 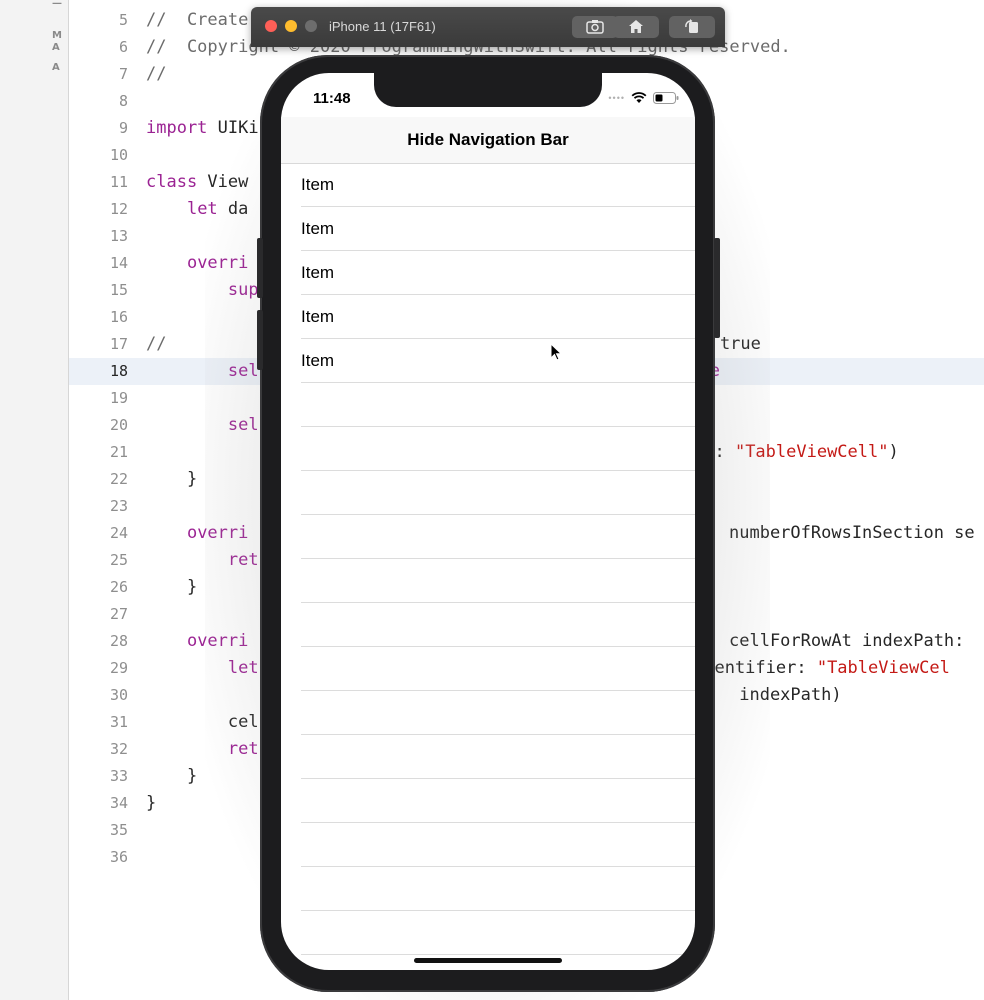 I want to click on line-number: 31, so click(x=118, y=722).